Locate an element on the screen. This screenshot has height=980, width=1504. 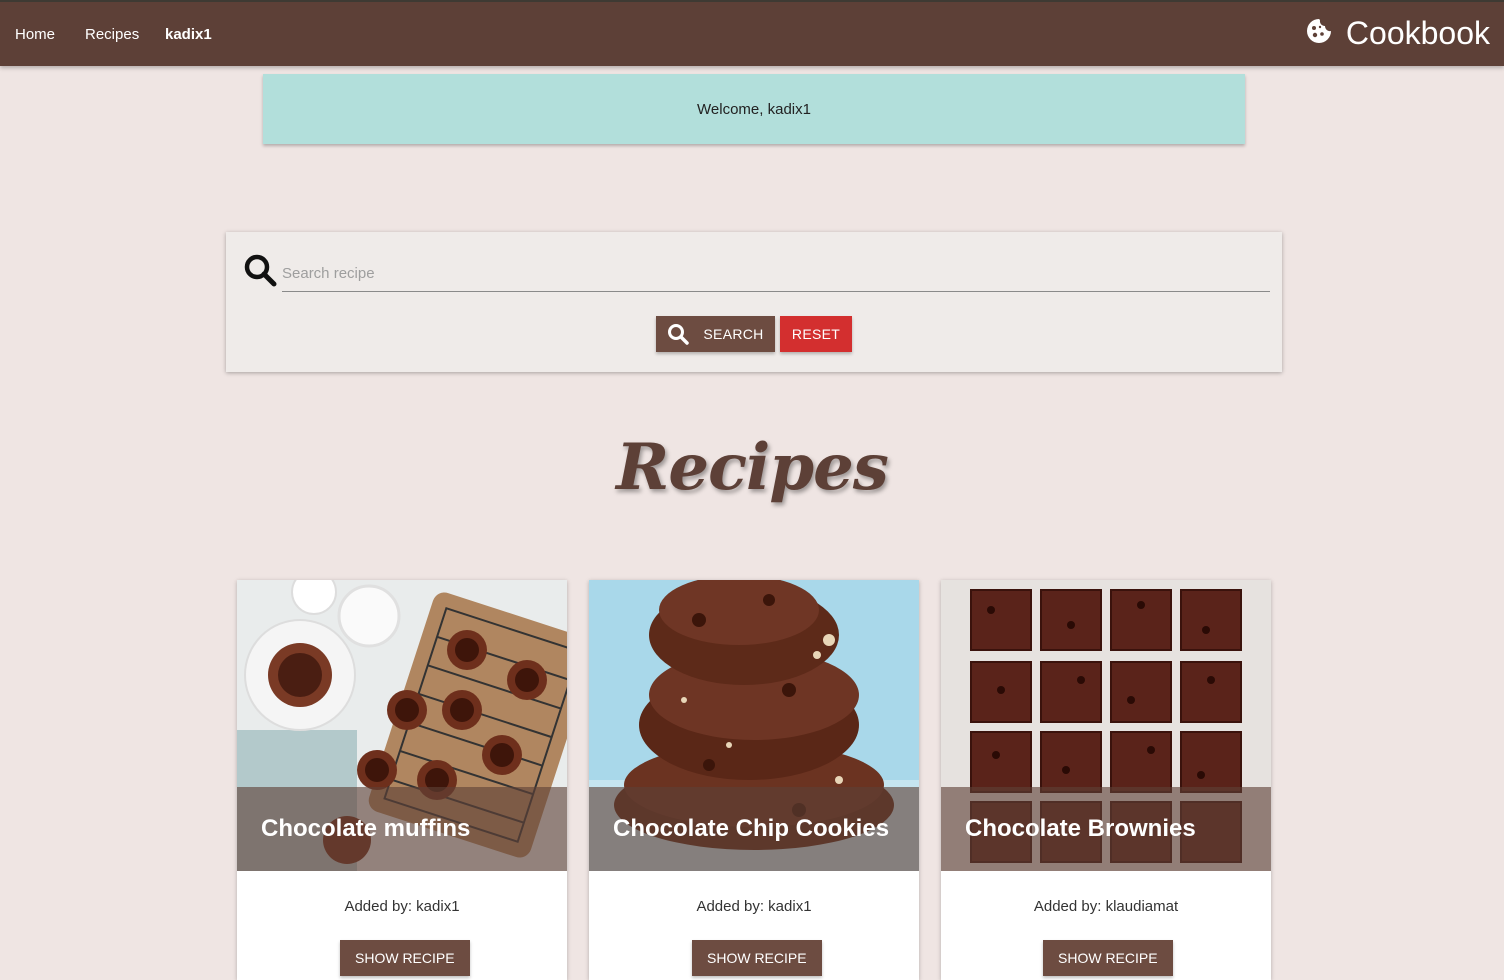
card-title: Chocolate Chip Cookies is located at coordinates (751, 828).